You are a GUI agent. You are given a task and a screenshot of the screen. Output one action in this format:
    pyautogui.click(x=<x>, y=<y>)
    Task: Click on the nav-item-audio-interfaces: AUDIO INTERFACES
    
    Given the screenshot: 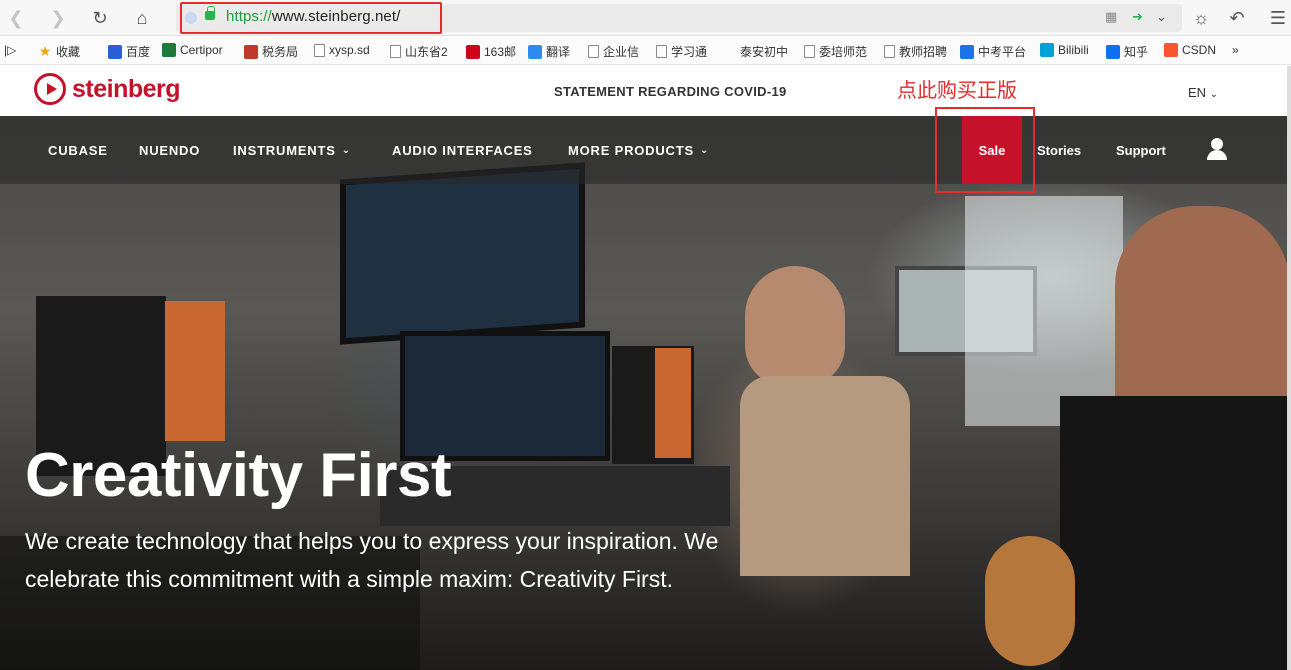 What is the action you would take?
    pyautogui.click(x=462, y=150)
    